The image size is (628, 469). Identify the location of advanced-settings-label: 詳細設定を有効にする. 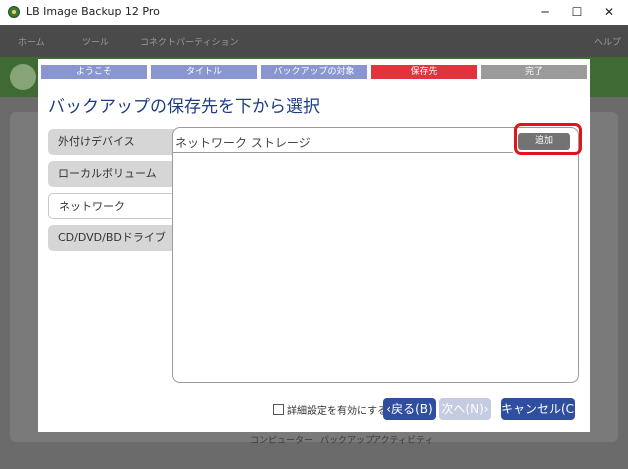
(337, 411).